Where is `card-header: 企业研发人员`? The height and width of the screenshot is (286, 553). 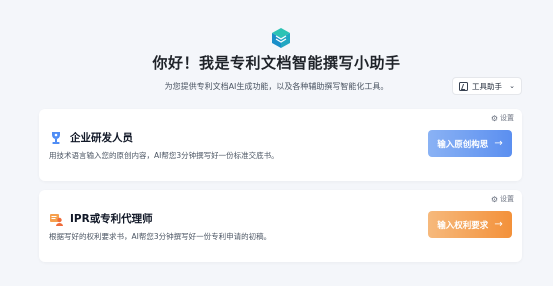
card-header: 企业研发人员 is located at coordinates (91, 137).